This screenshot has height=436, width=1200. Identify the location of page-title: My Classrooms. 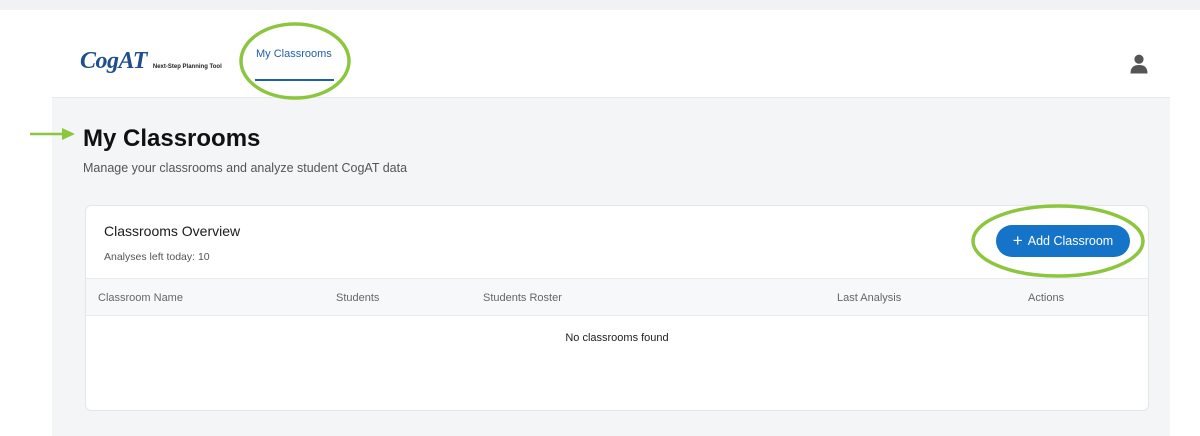
(172, 138).